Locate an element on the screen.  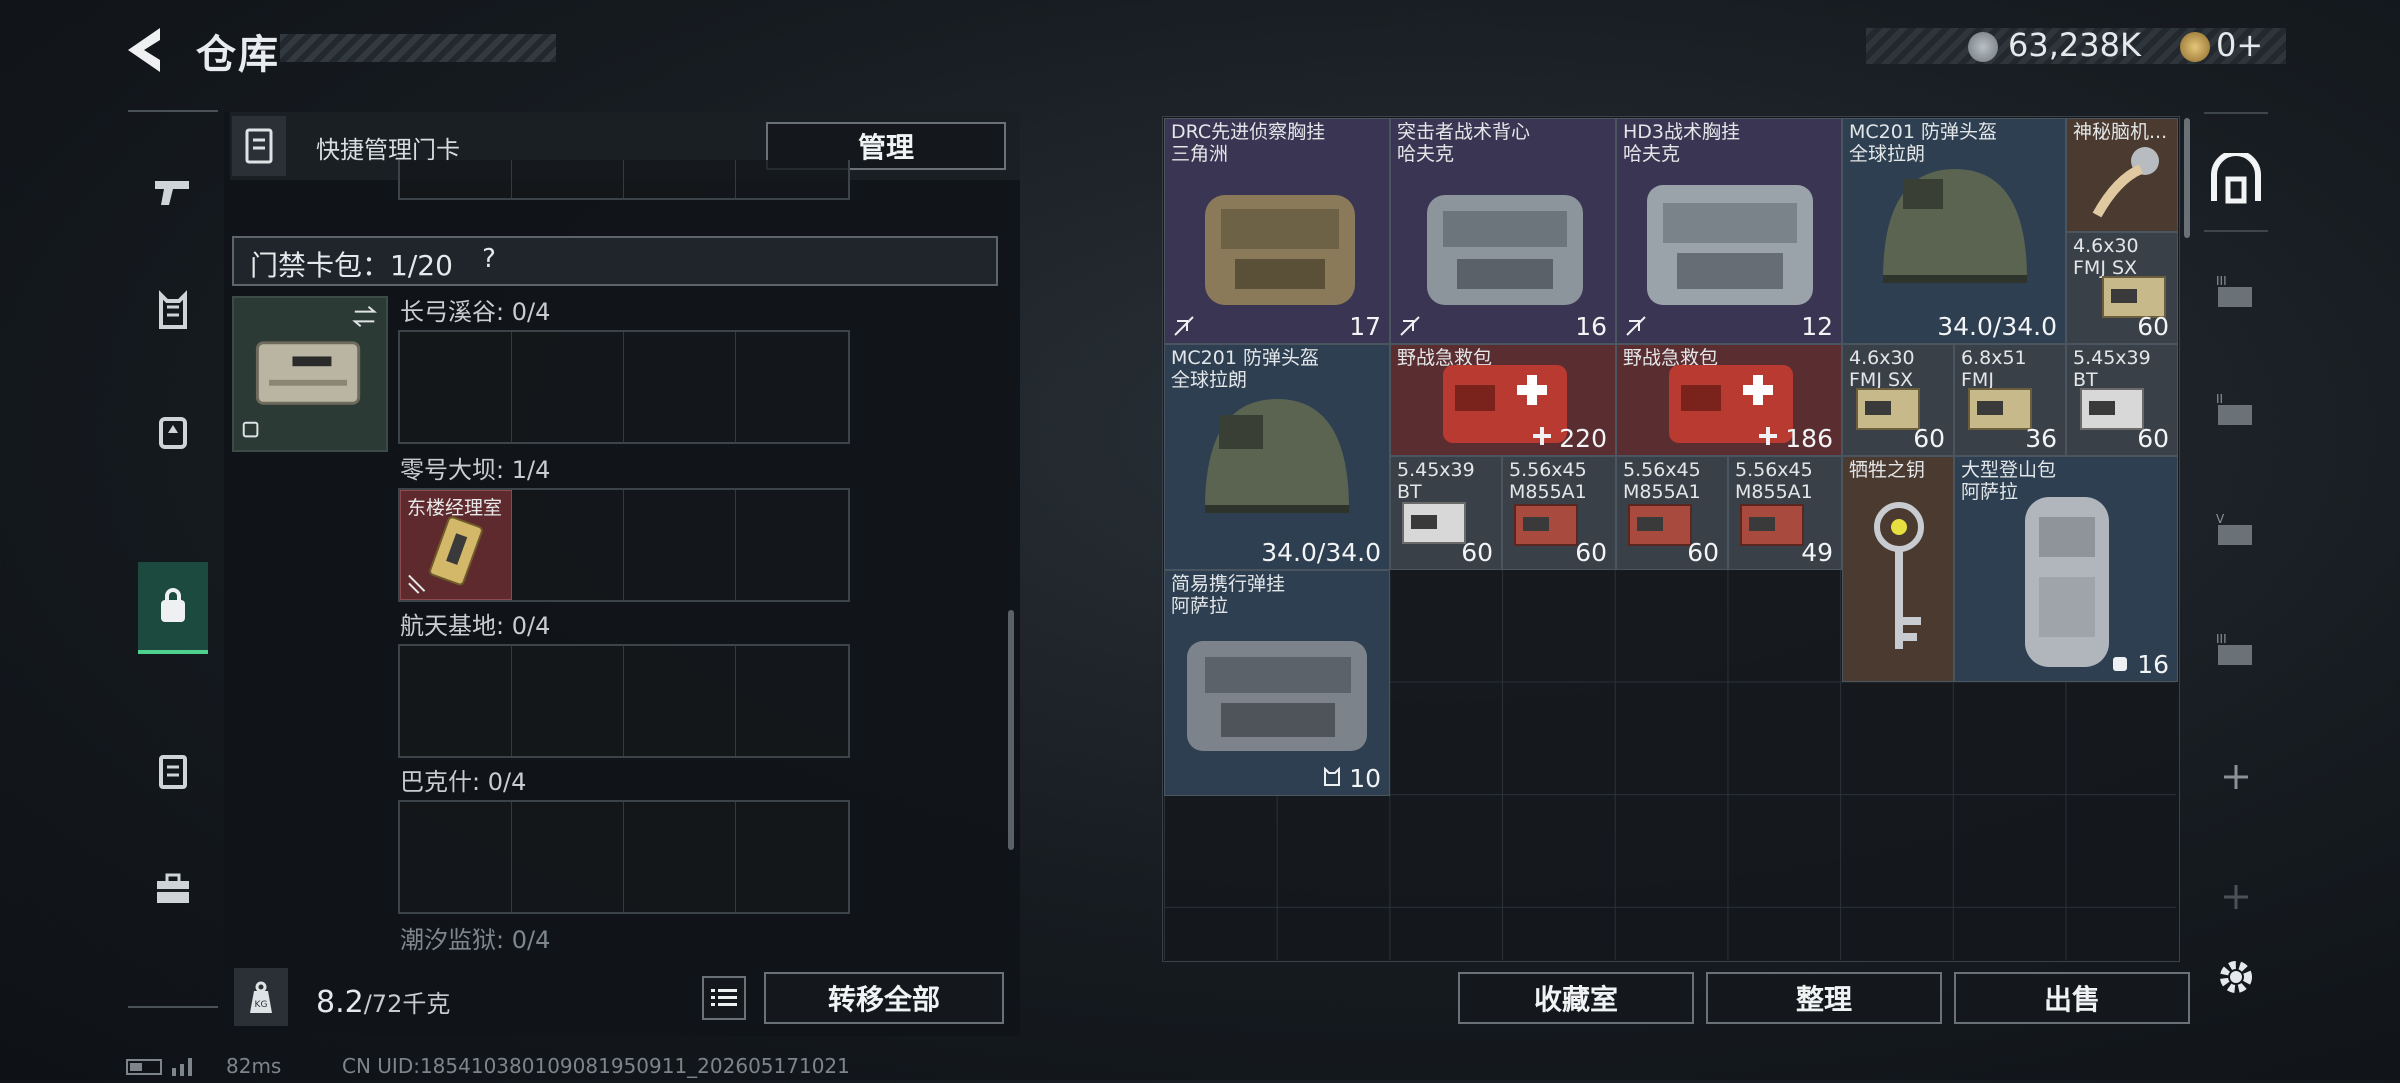
inventory-scrollbar is located at coordinates (2187, 178).